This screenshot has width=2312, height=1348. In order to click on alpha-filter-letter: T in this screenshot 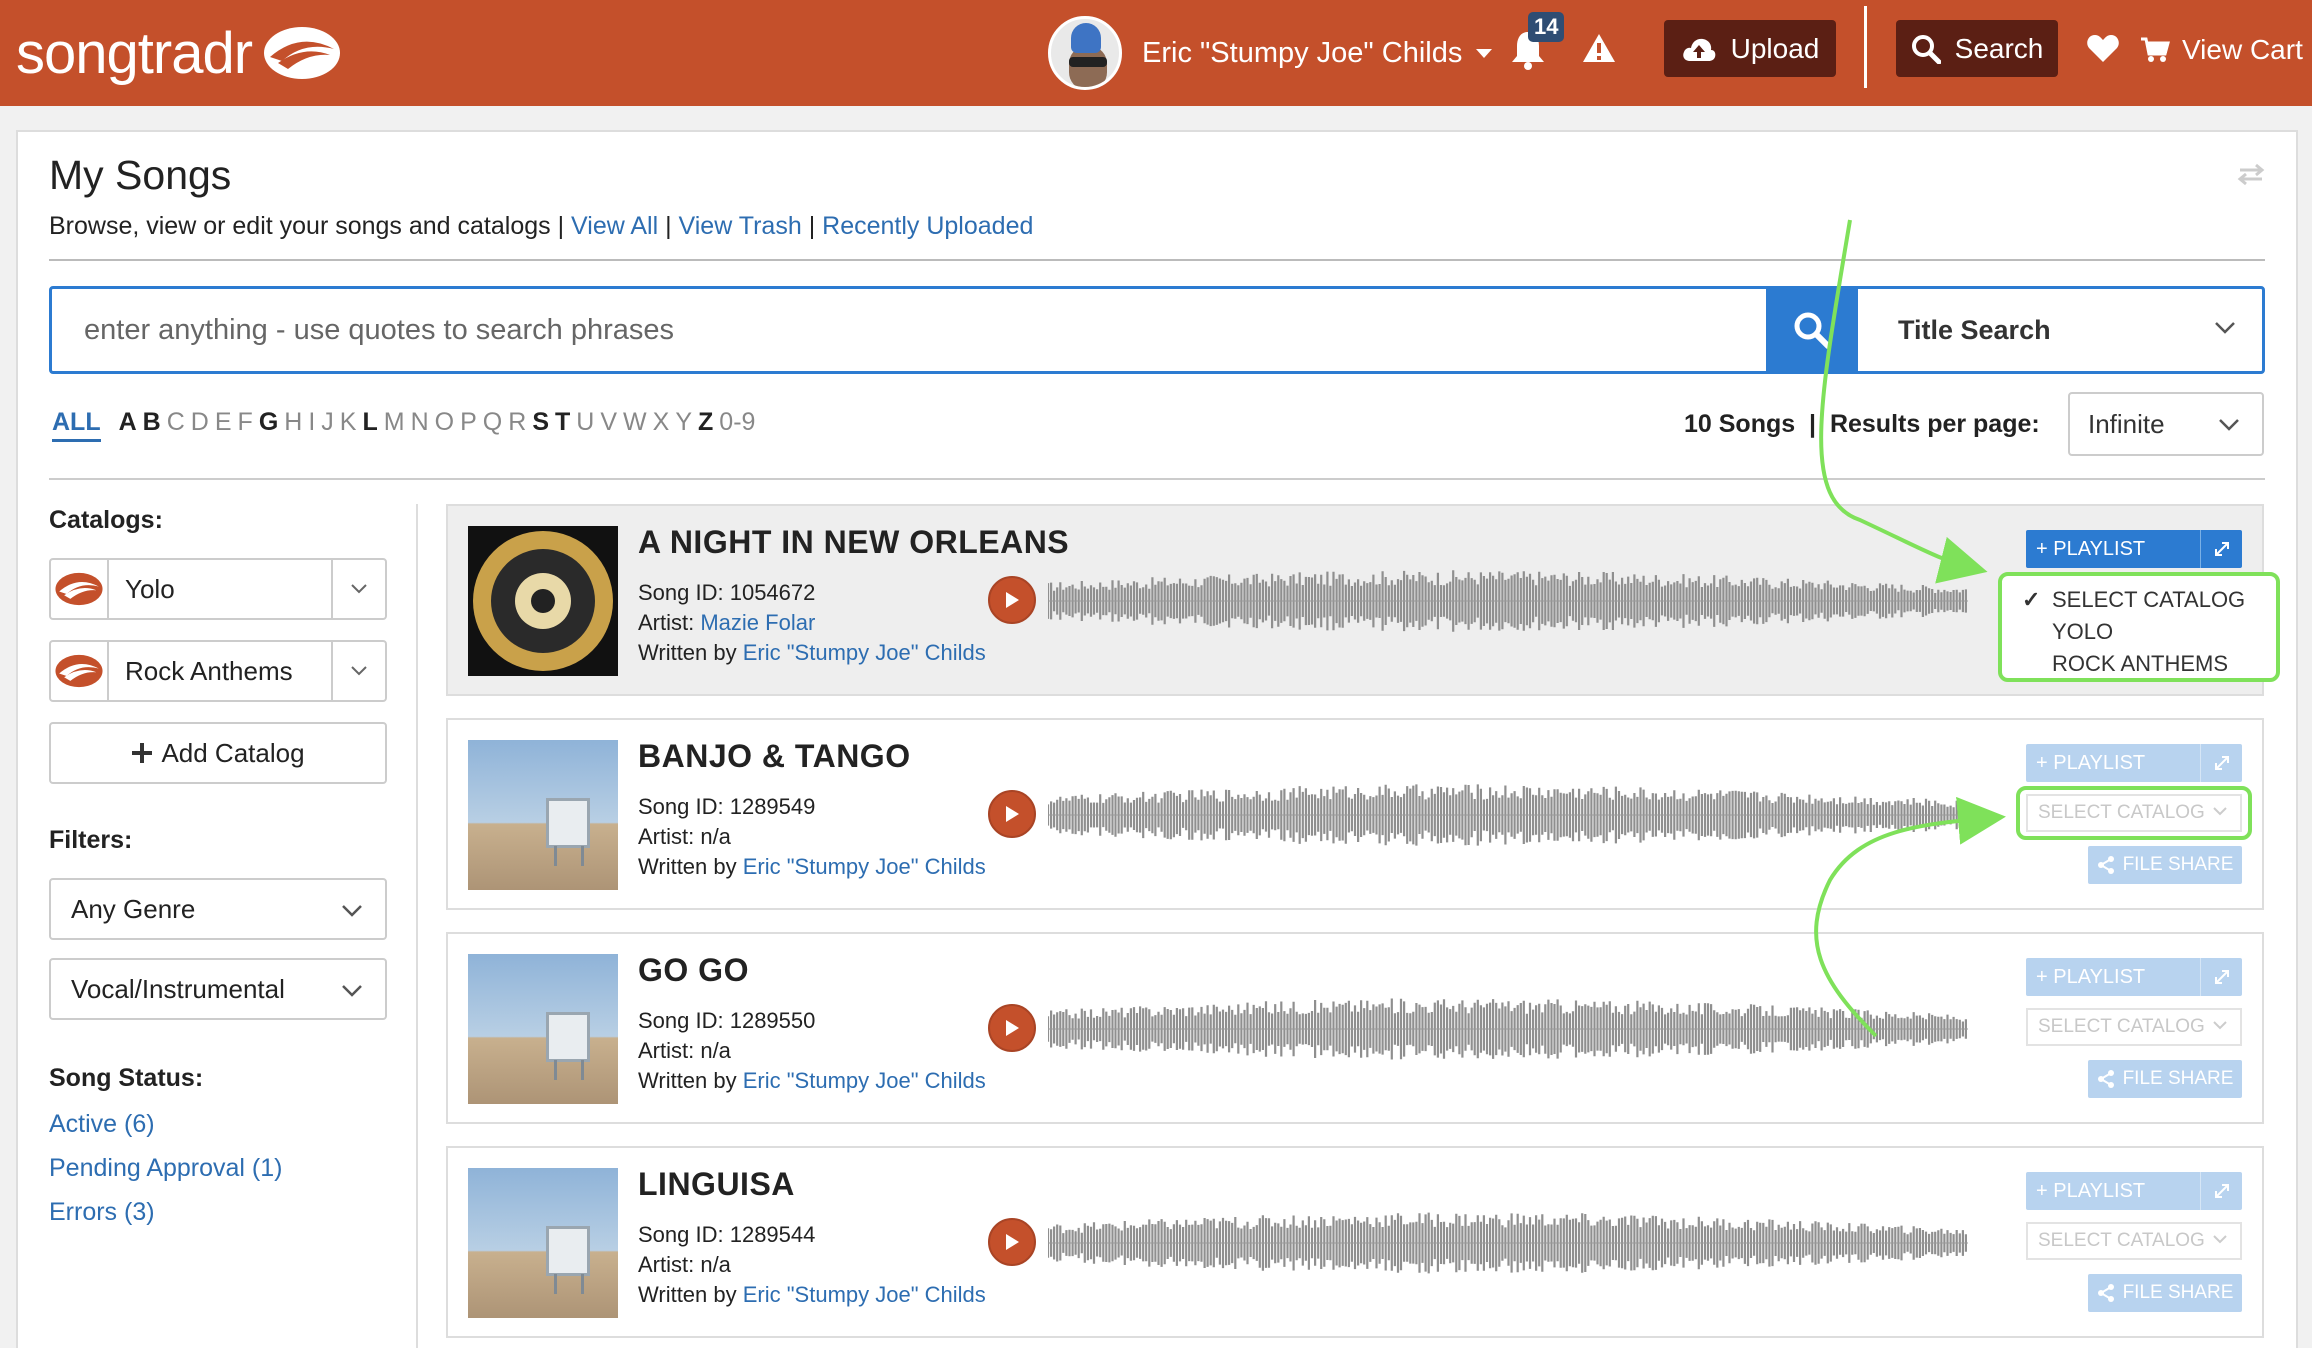, I will do `click(562, 425)`.